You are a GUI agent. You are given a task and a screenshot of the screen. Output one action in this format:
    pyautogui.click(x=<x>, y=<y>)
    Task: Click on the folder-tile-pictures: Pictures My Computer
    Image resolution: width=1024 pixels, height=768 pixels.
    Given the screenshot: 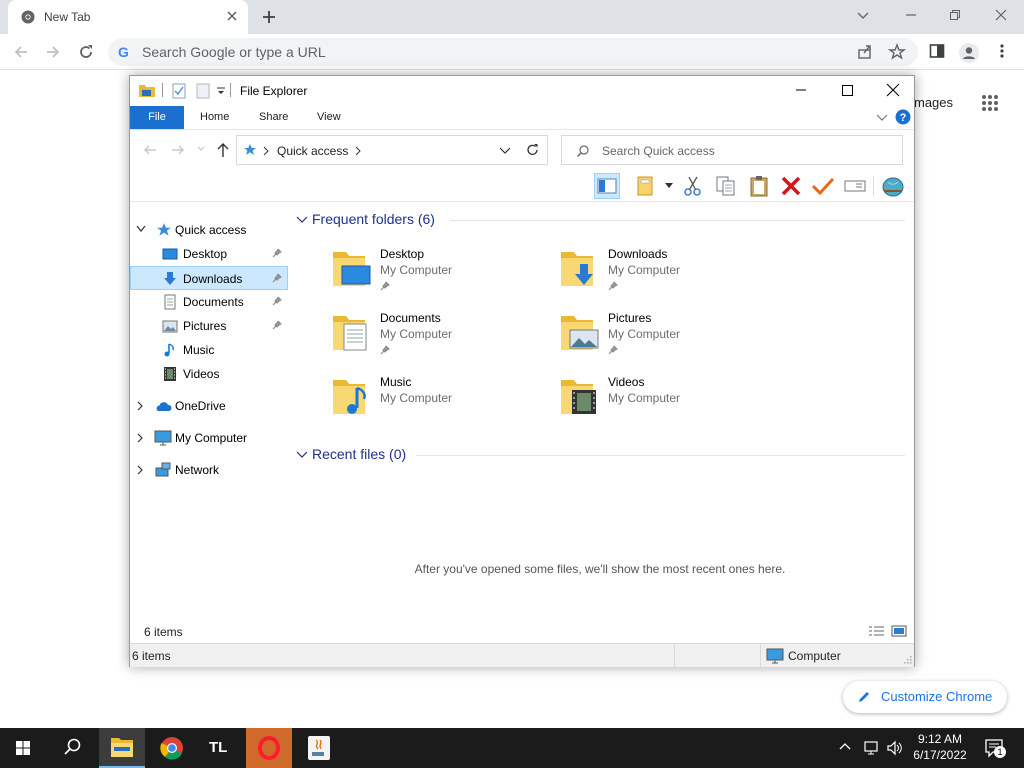 What is the action you would take?
    pyautogui.click(x=670, y=338)
    